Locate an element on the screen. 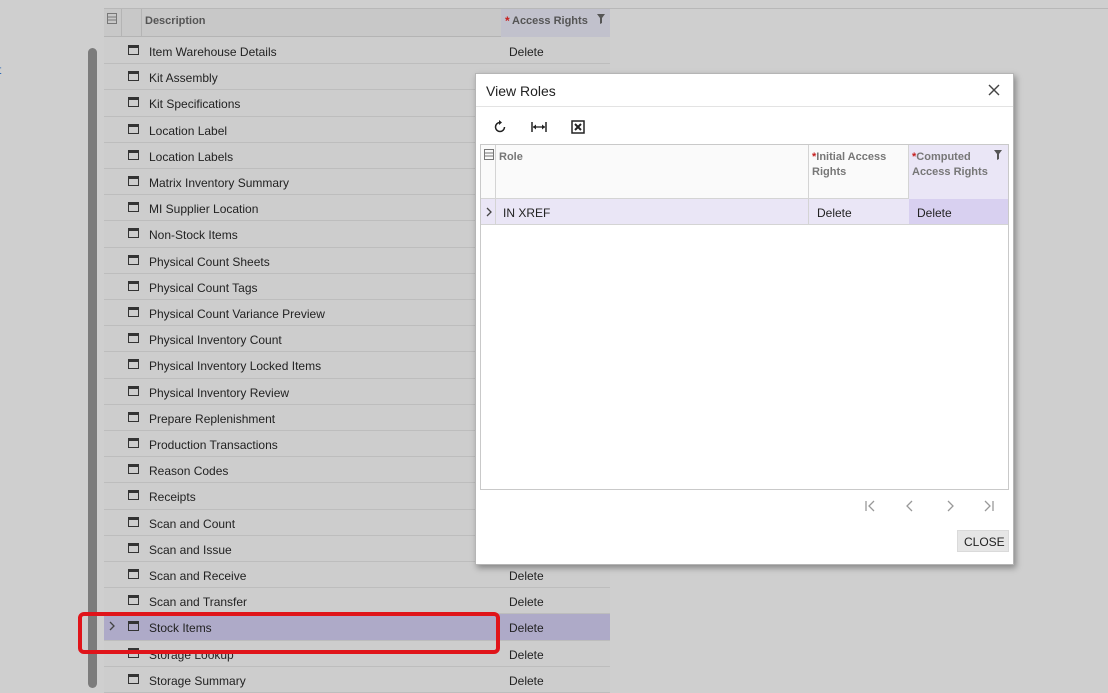  cell-role: IN XREF is located at coordinates (527, 213).